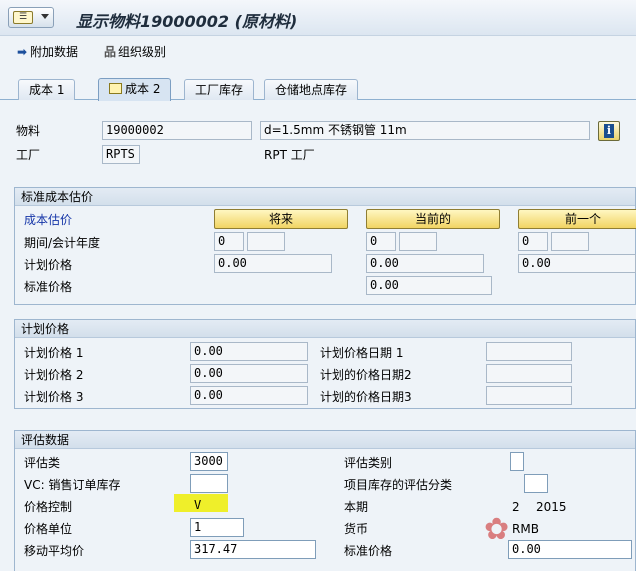  I want to click on planned-price-1-field: 0.00, so click(249, 351).